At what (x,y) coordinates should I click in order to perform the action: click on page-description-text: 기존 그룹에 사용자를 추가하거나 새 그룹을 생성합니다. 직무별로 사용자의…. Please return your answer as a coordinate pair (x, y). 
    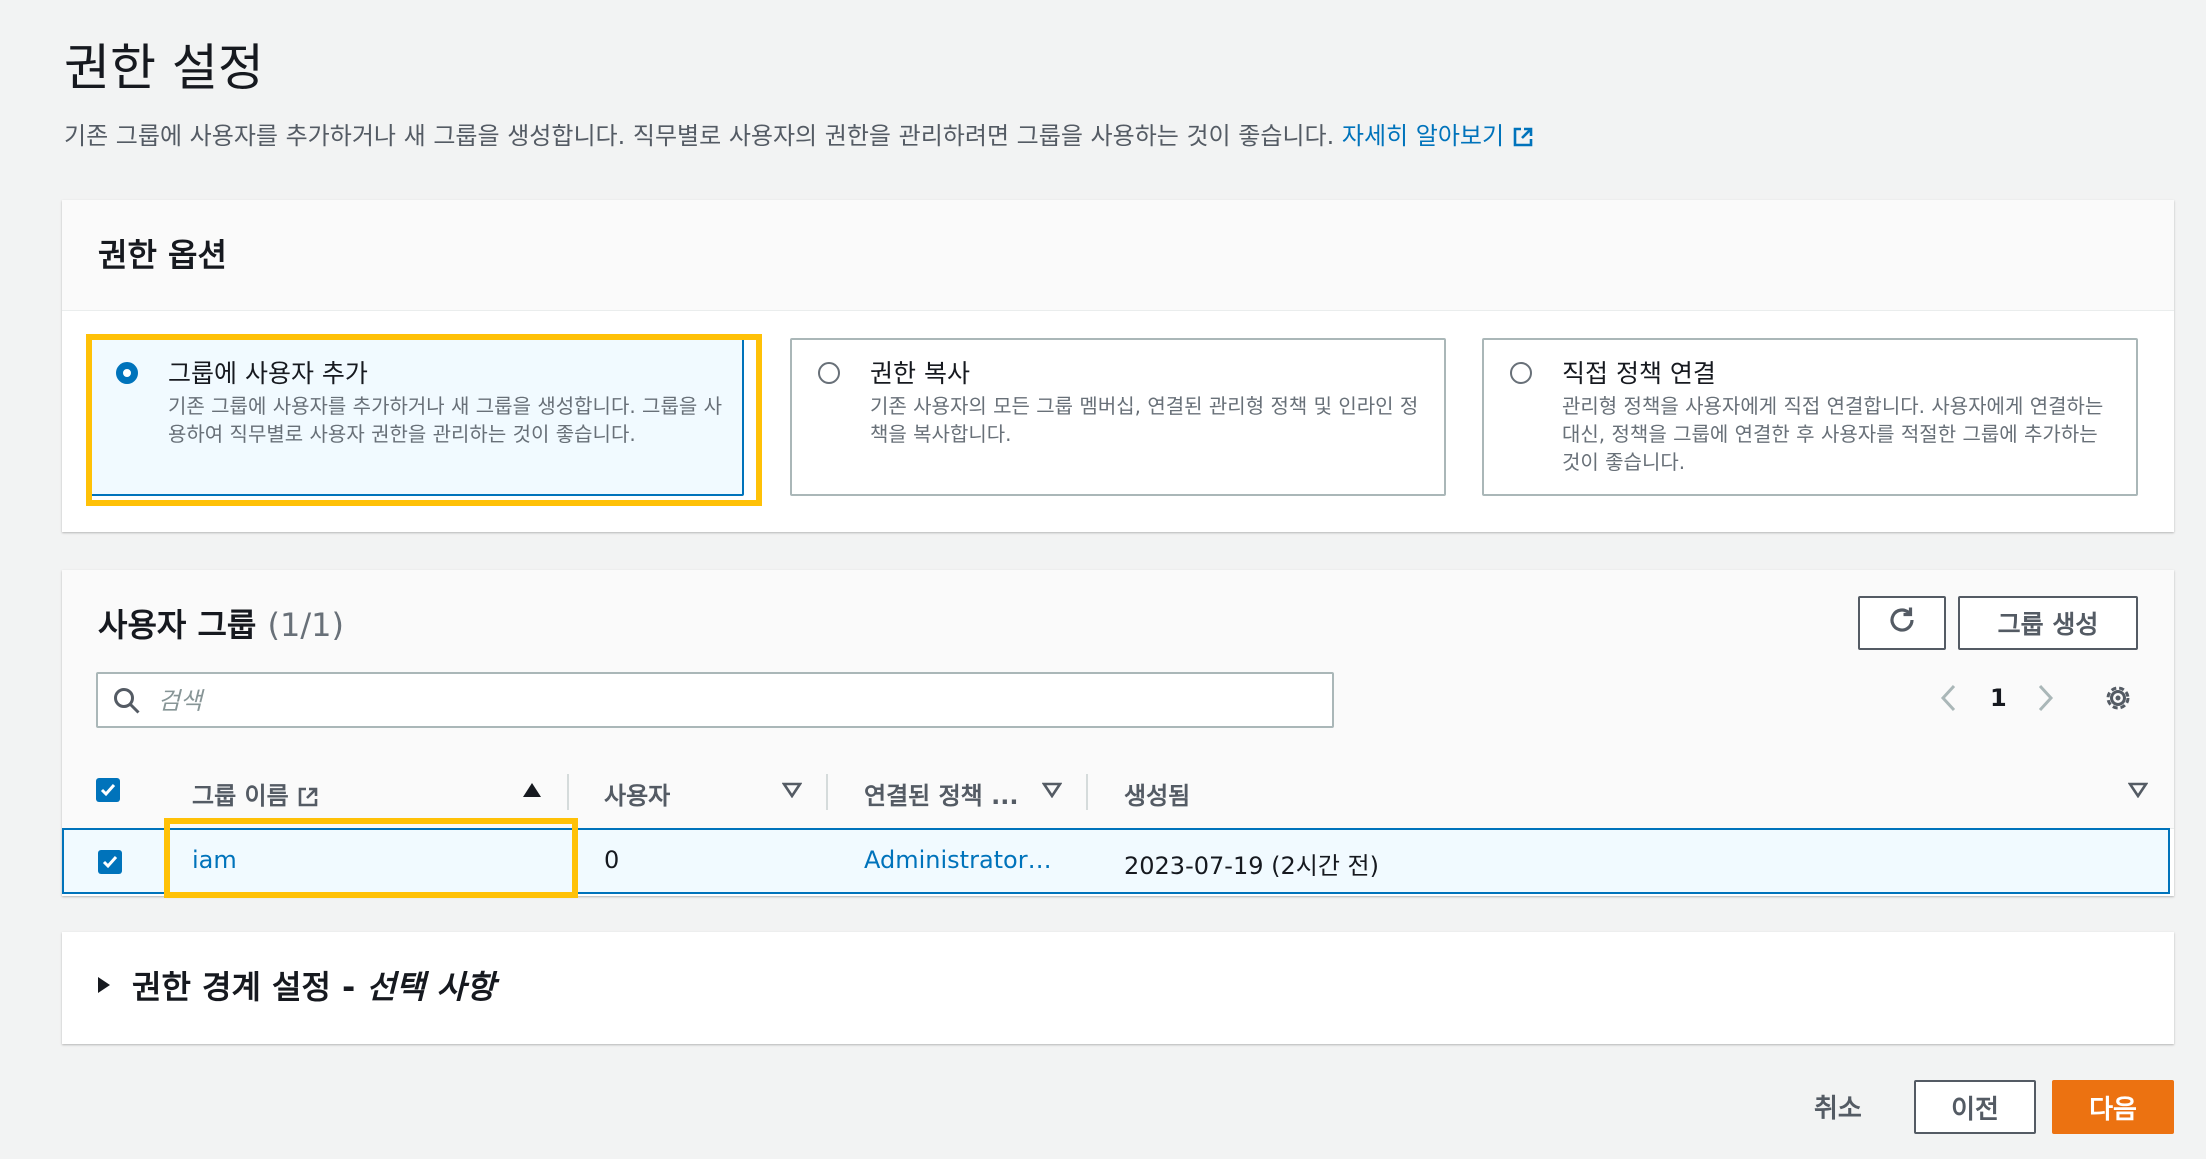
    Looking at the image, I should click on (699, 136).